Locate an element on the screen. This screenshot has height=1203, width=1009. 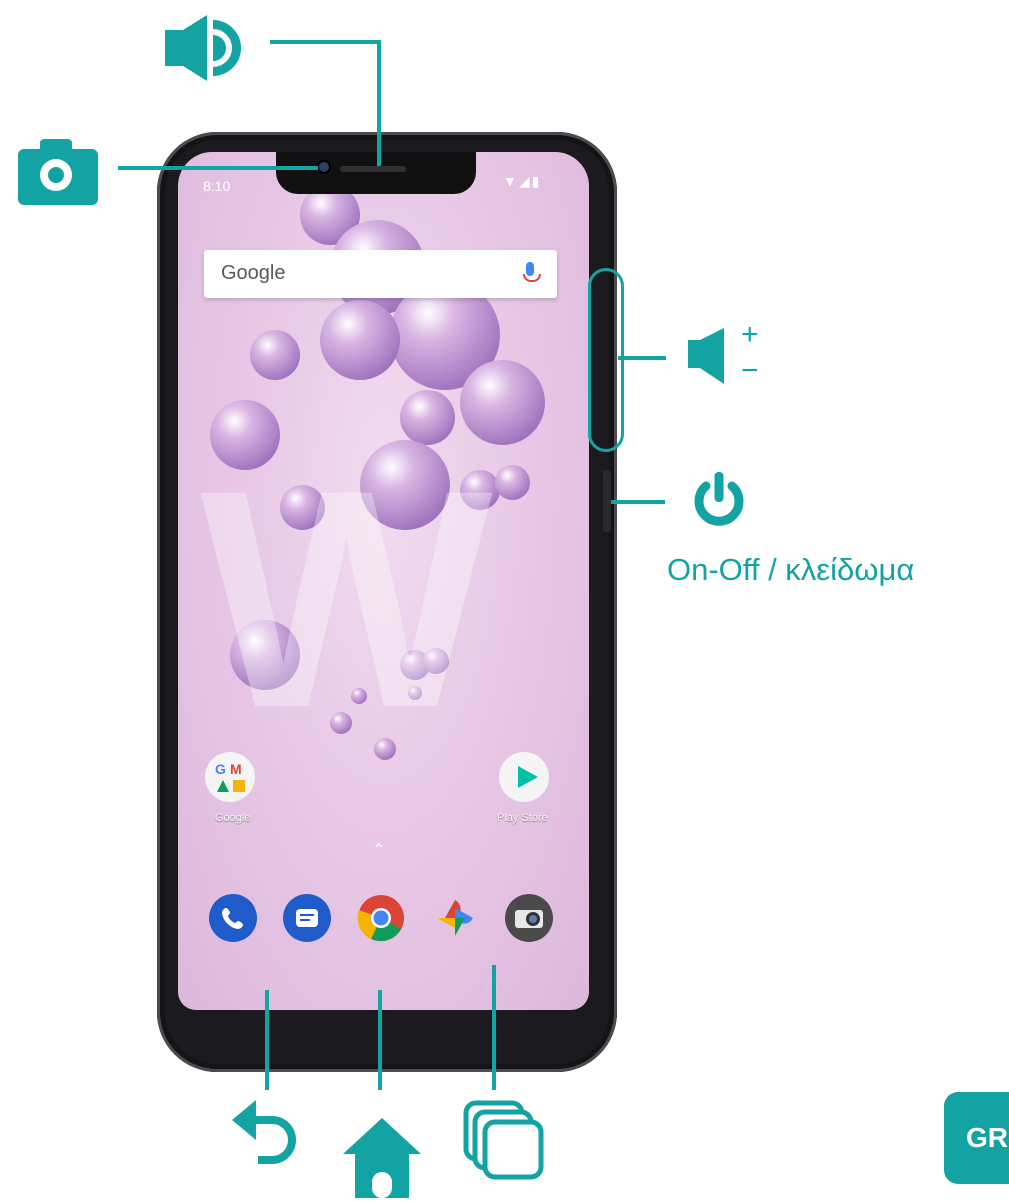
status-time: 8:10 is located at coordinates (217, 186).